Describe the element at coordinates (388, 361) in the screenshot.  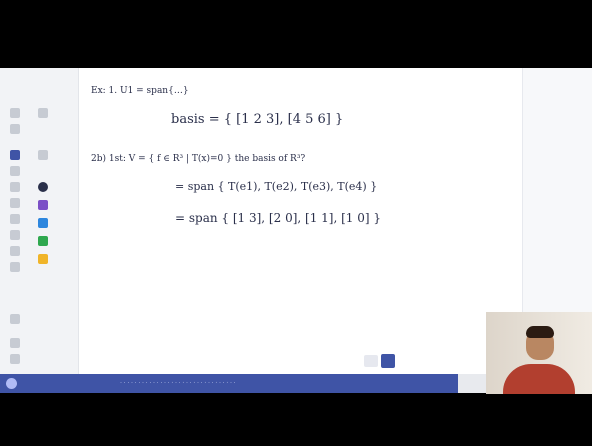
I see `page-total` at that location.